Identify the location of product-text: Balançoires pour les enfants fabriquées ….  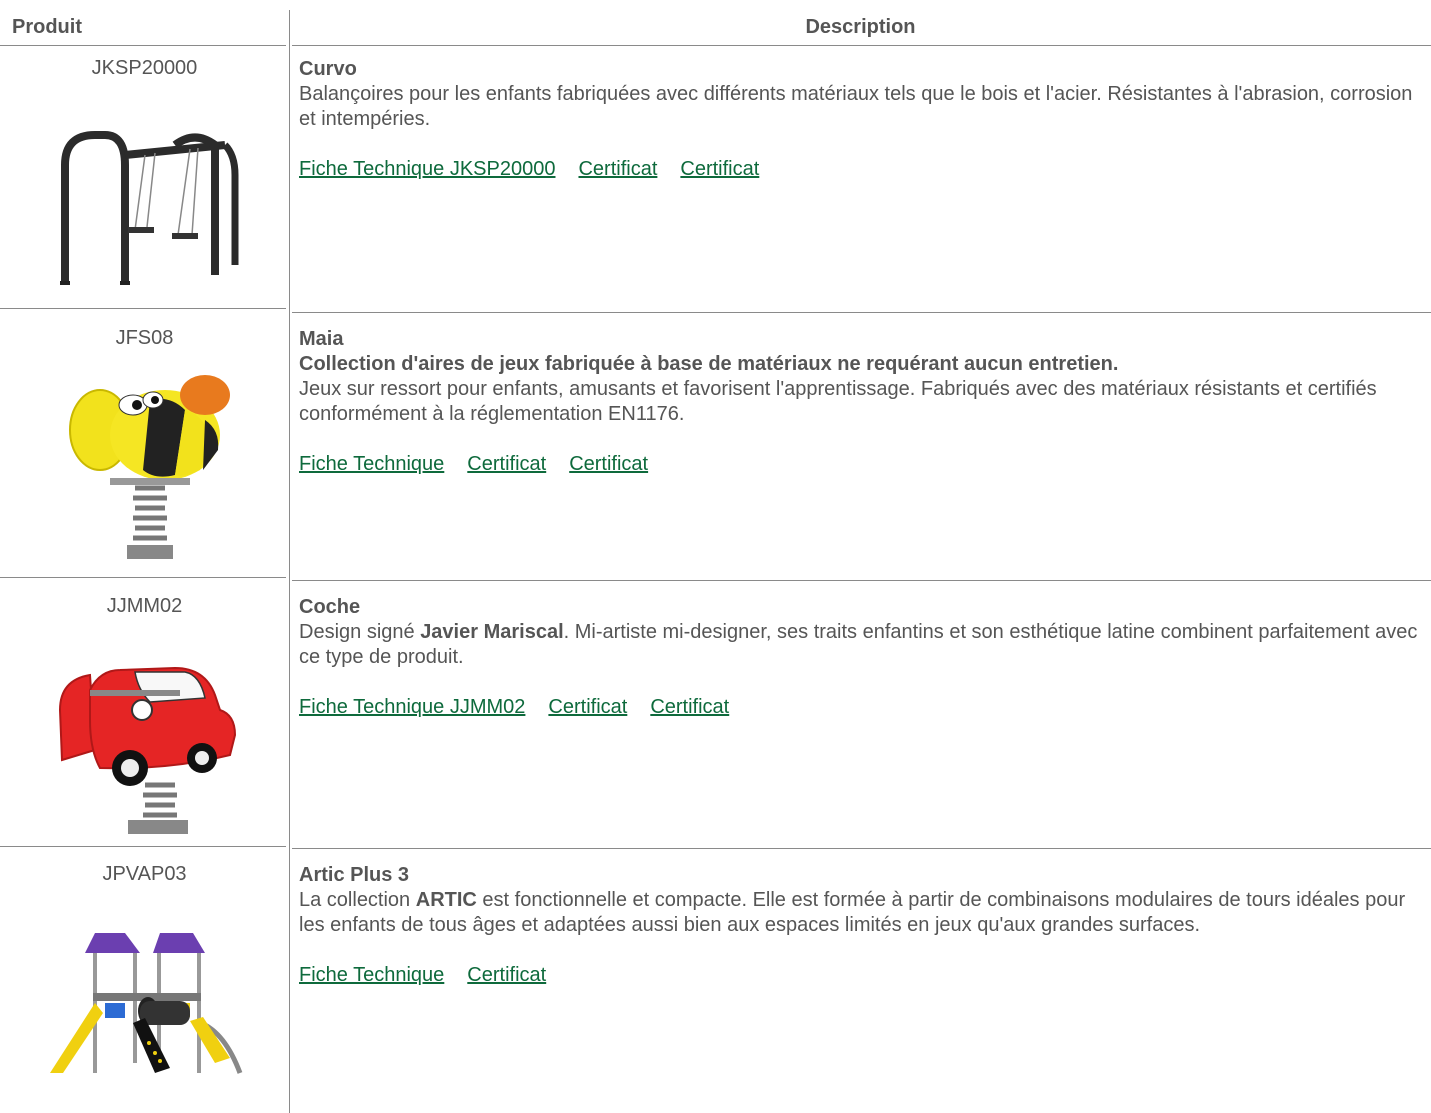
(856, 106).